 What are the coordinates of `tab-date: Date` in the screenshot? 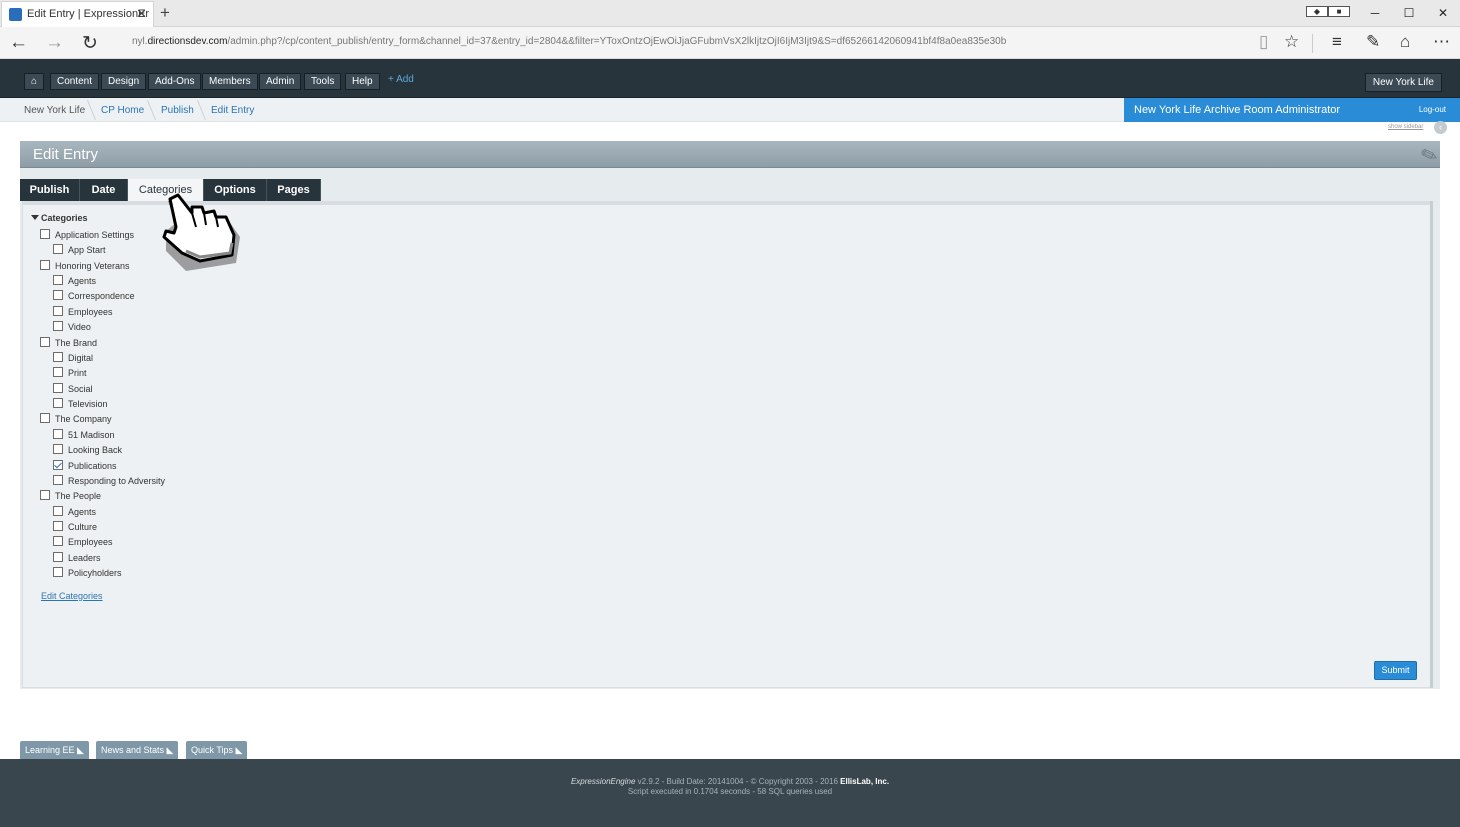 It's located at (104, 190).